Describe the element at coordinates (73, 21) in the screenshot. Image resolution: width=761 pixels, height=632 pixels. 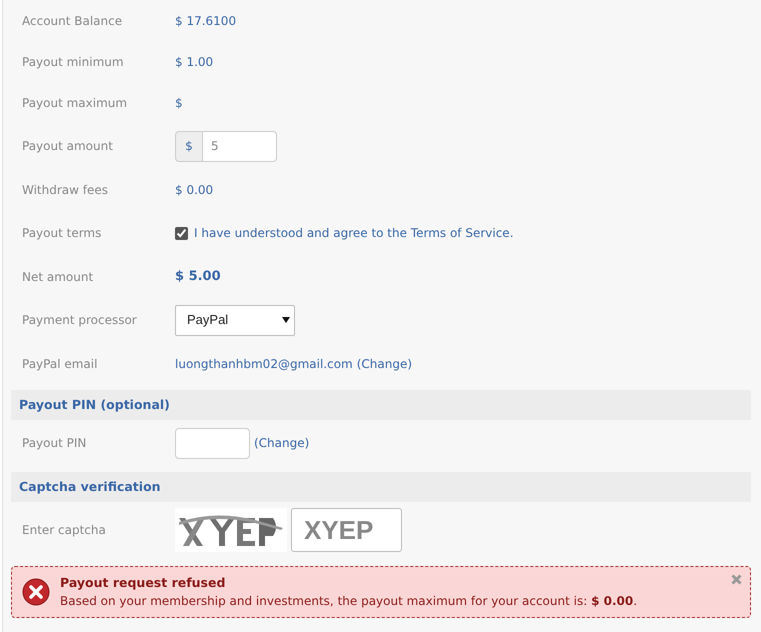
I see `field-label: Account Balance` at that location.